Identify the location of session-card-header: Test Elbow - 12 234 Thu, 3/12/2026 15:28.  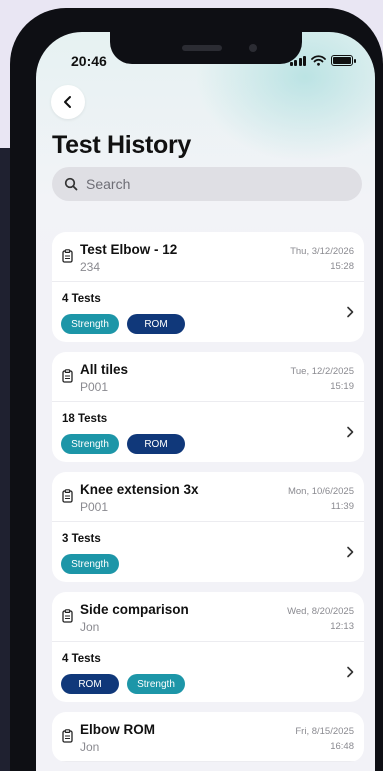
(208, 257).